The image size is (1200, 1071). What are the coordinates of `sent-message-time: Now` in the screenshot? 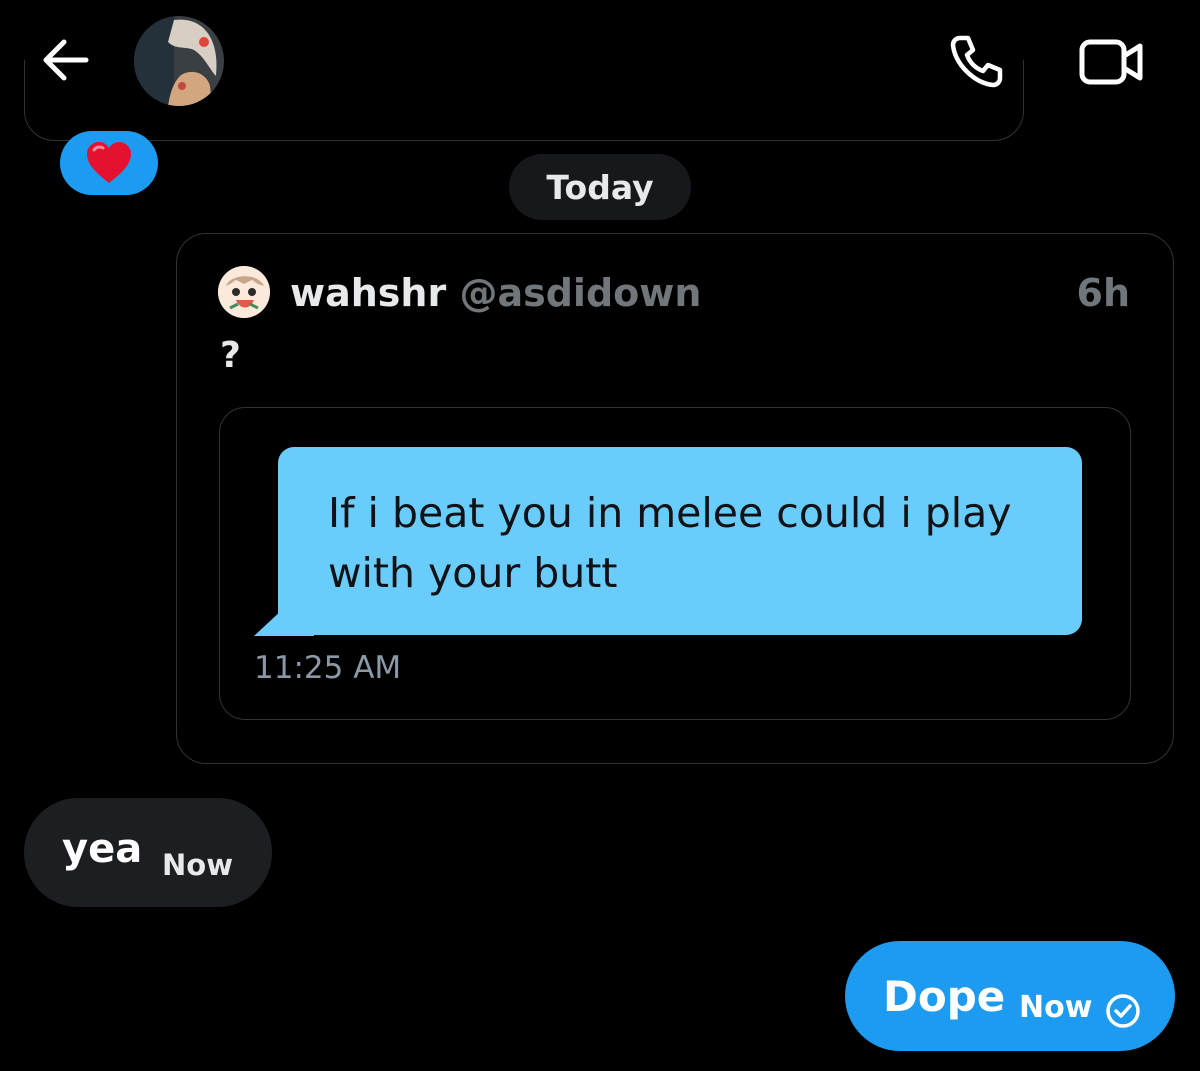 It's located at (1056, 1007).